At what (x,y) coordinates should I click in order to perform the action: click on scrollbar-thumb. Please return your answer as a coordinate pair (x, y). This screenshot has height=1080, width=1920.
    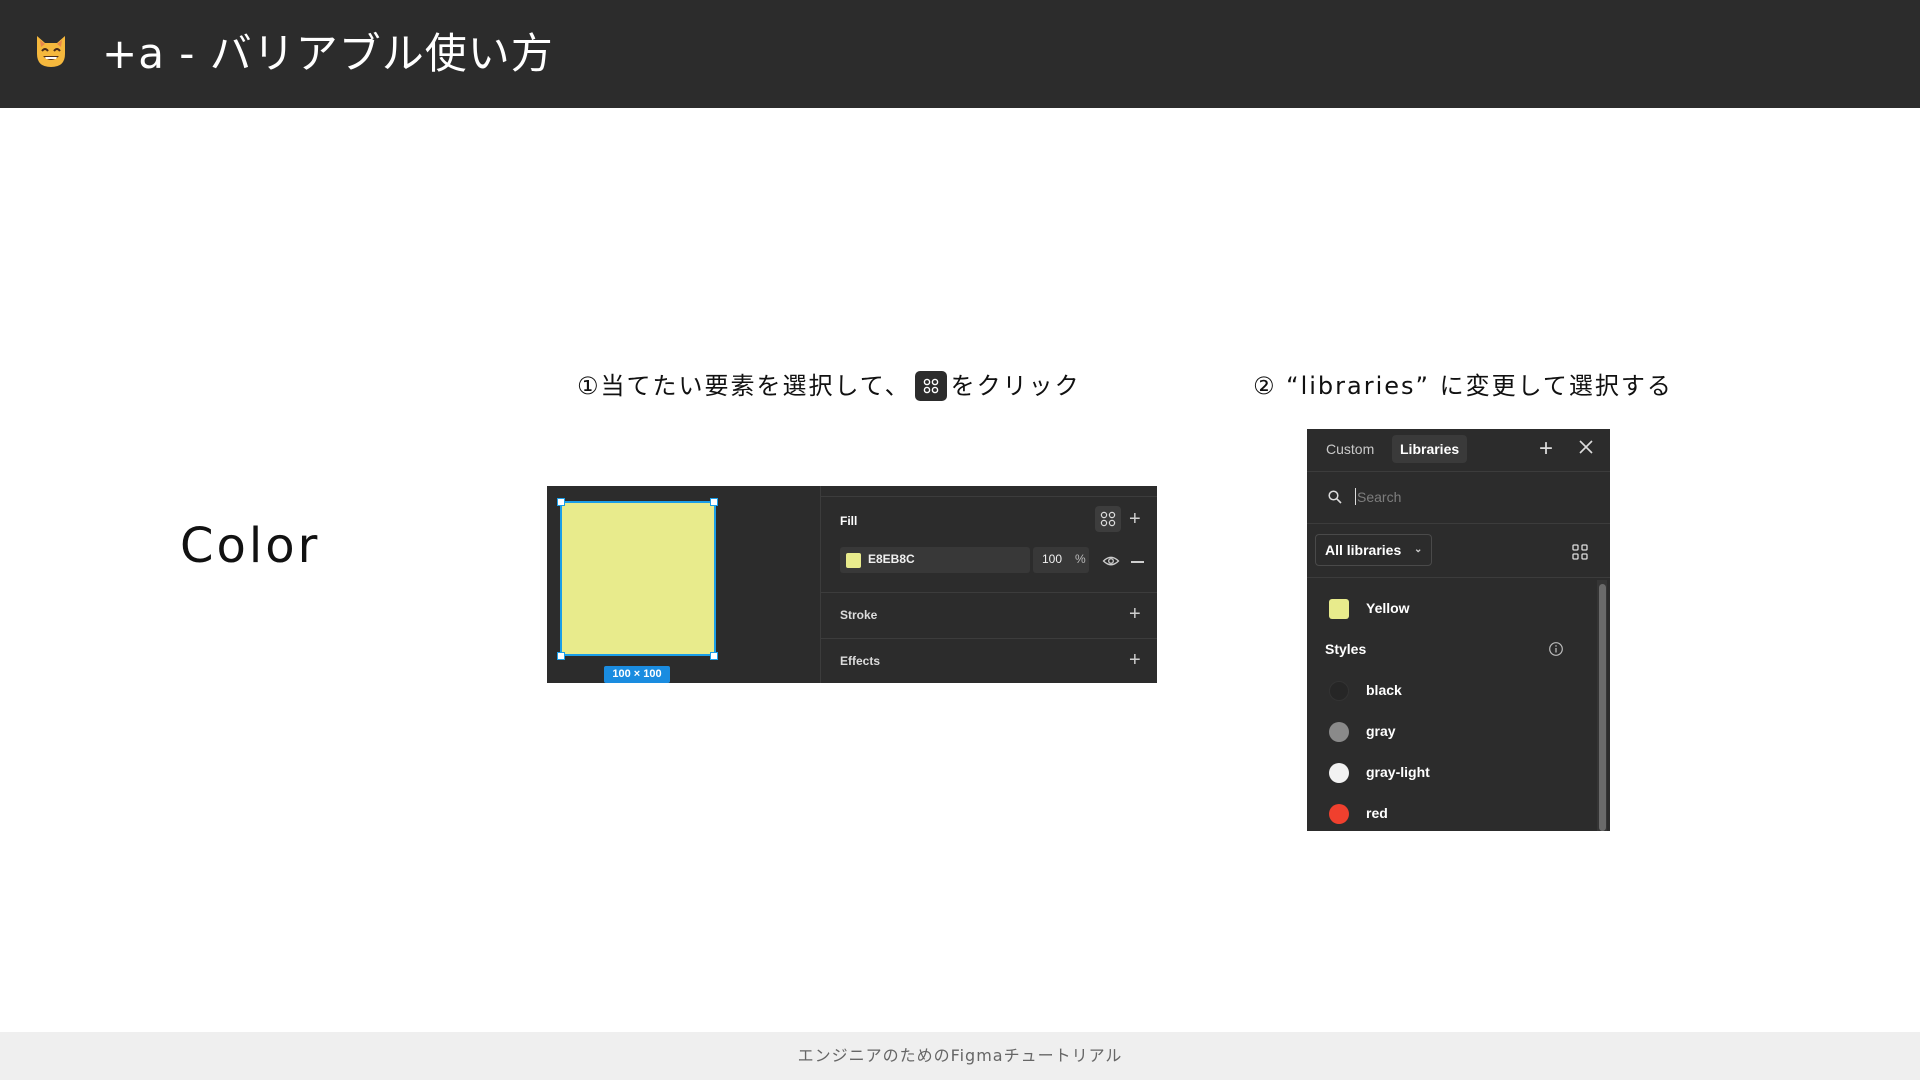
    Looking at the image, I should click on (1602, 707).